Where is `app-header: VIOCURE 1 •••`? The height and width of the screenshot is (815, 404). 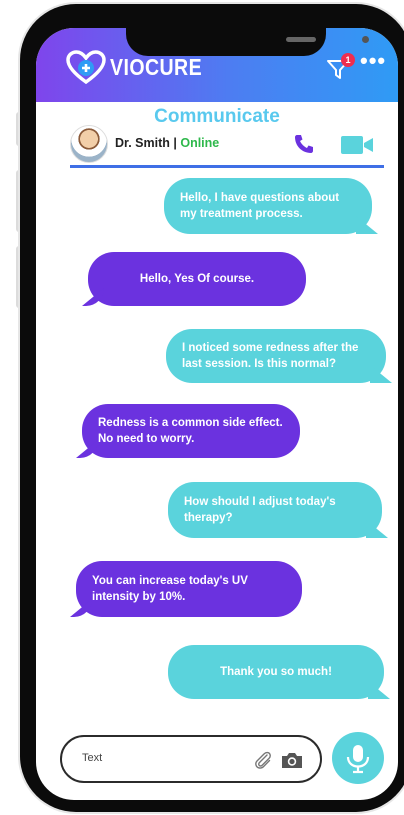 app-header: VIOCURE 1 ••• is located at coordinates (217, 65).